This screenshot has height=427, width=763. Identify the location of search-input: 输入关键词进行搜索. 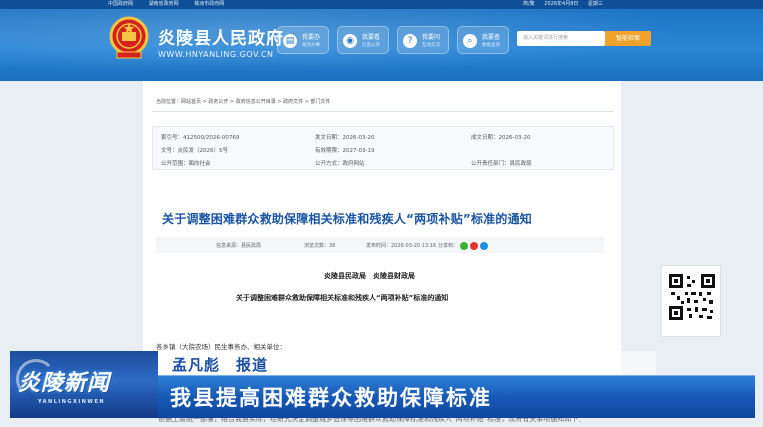
(561, 38).